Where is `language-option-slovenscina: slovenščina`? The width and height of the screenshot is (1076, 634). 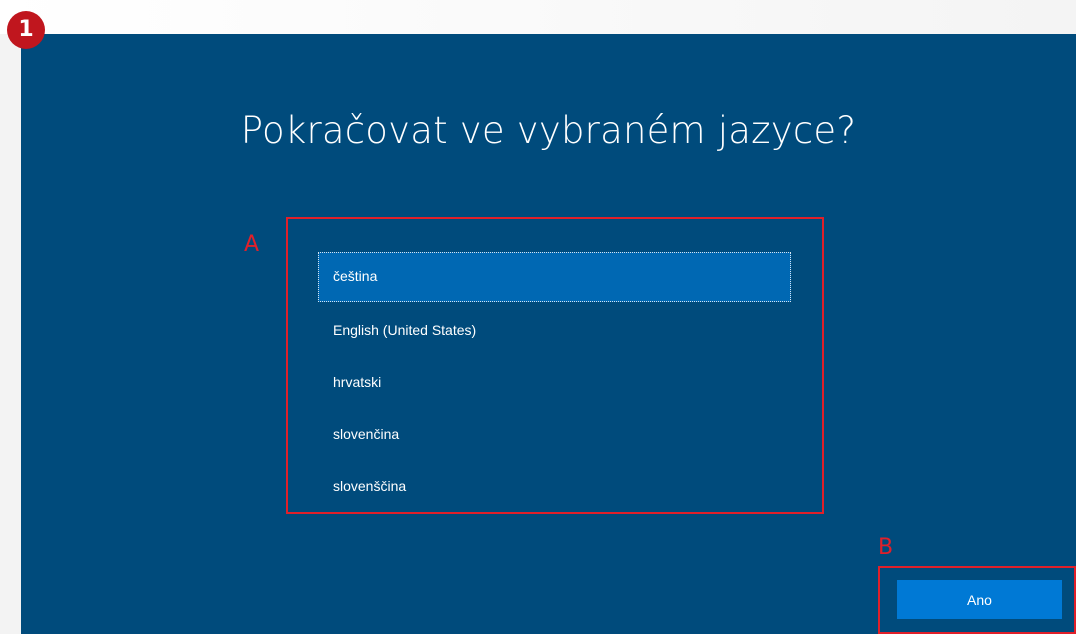 language-option-slovenscina: slovenščina is located at coordinates (554, 486).